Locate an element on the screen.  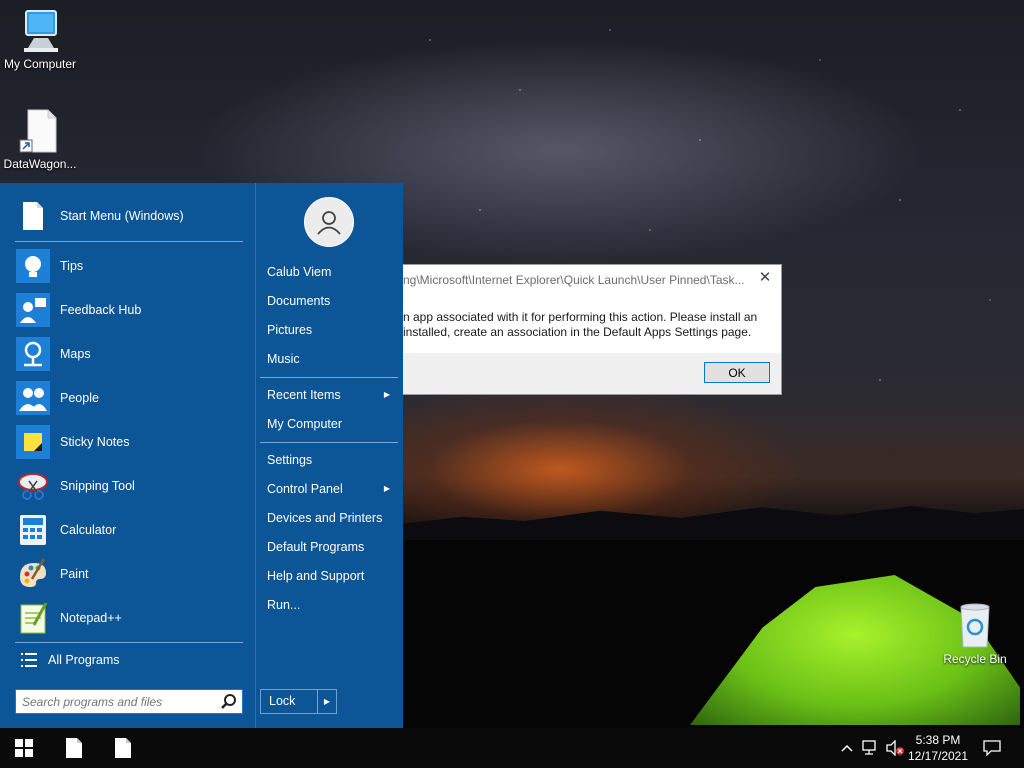
search-icon is located at coordinates (229, 702).